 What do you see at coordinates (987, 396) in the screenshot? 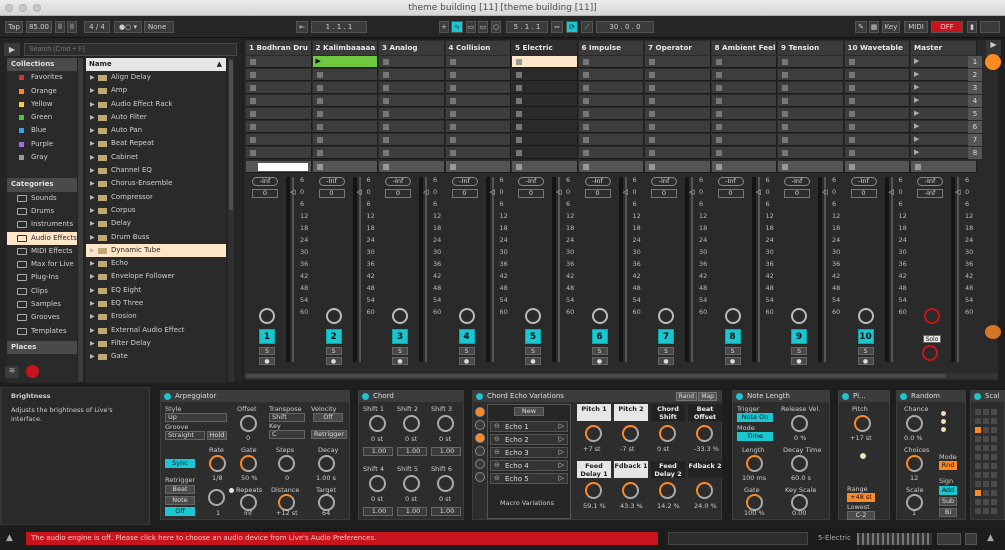
I see `scale-title: Scal` at bounding box center [987, 396].